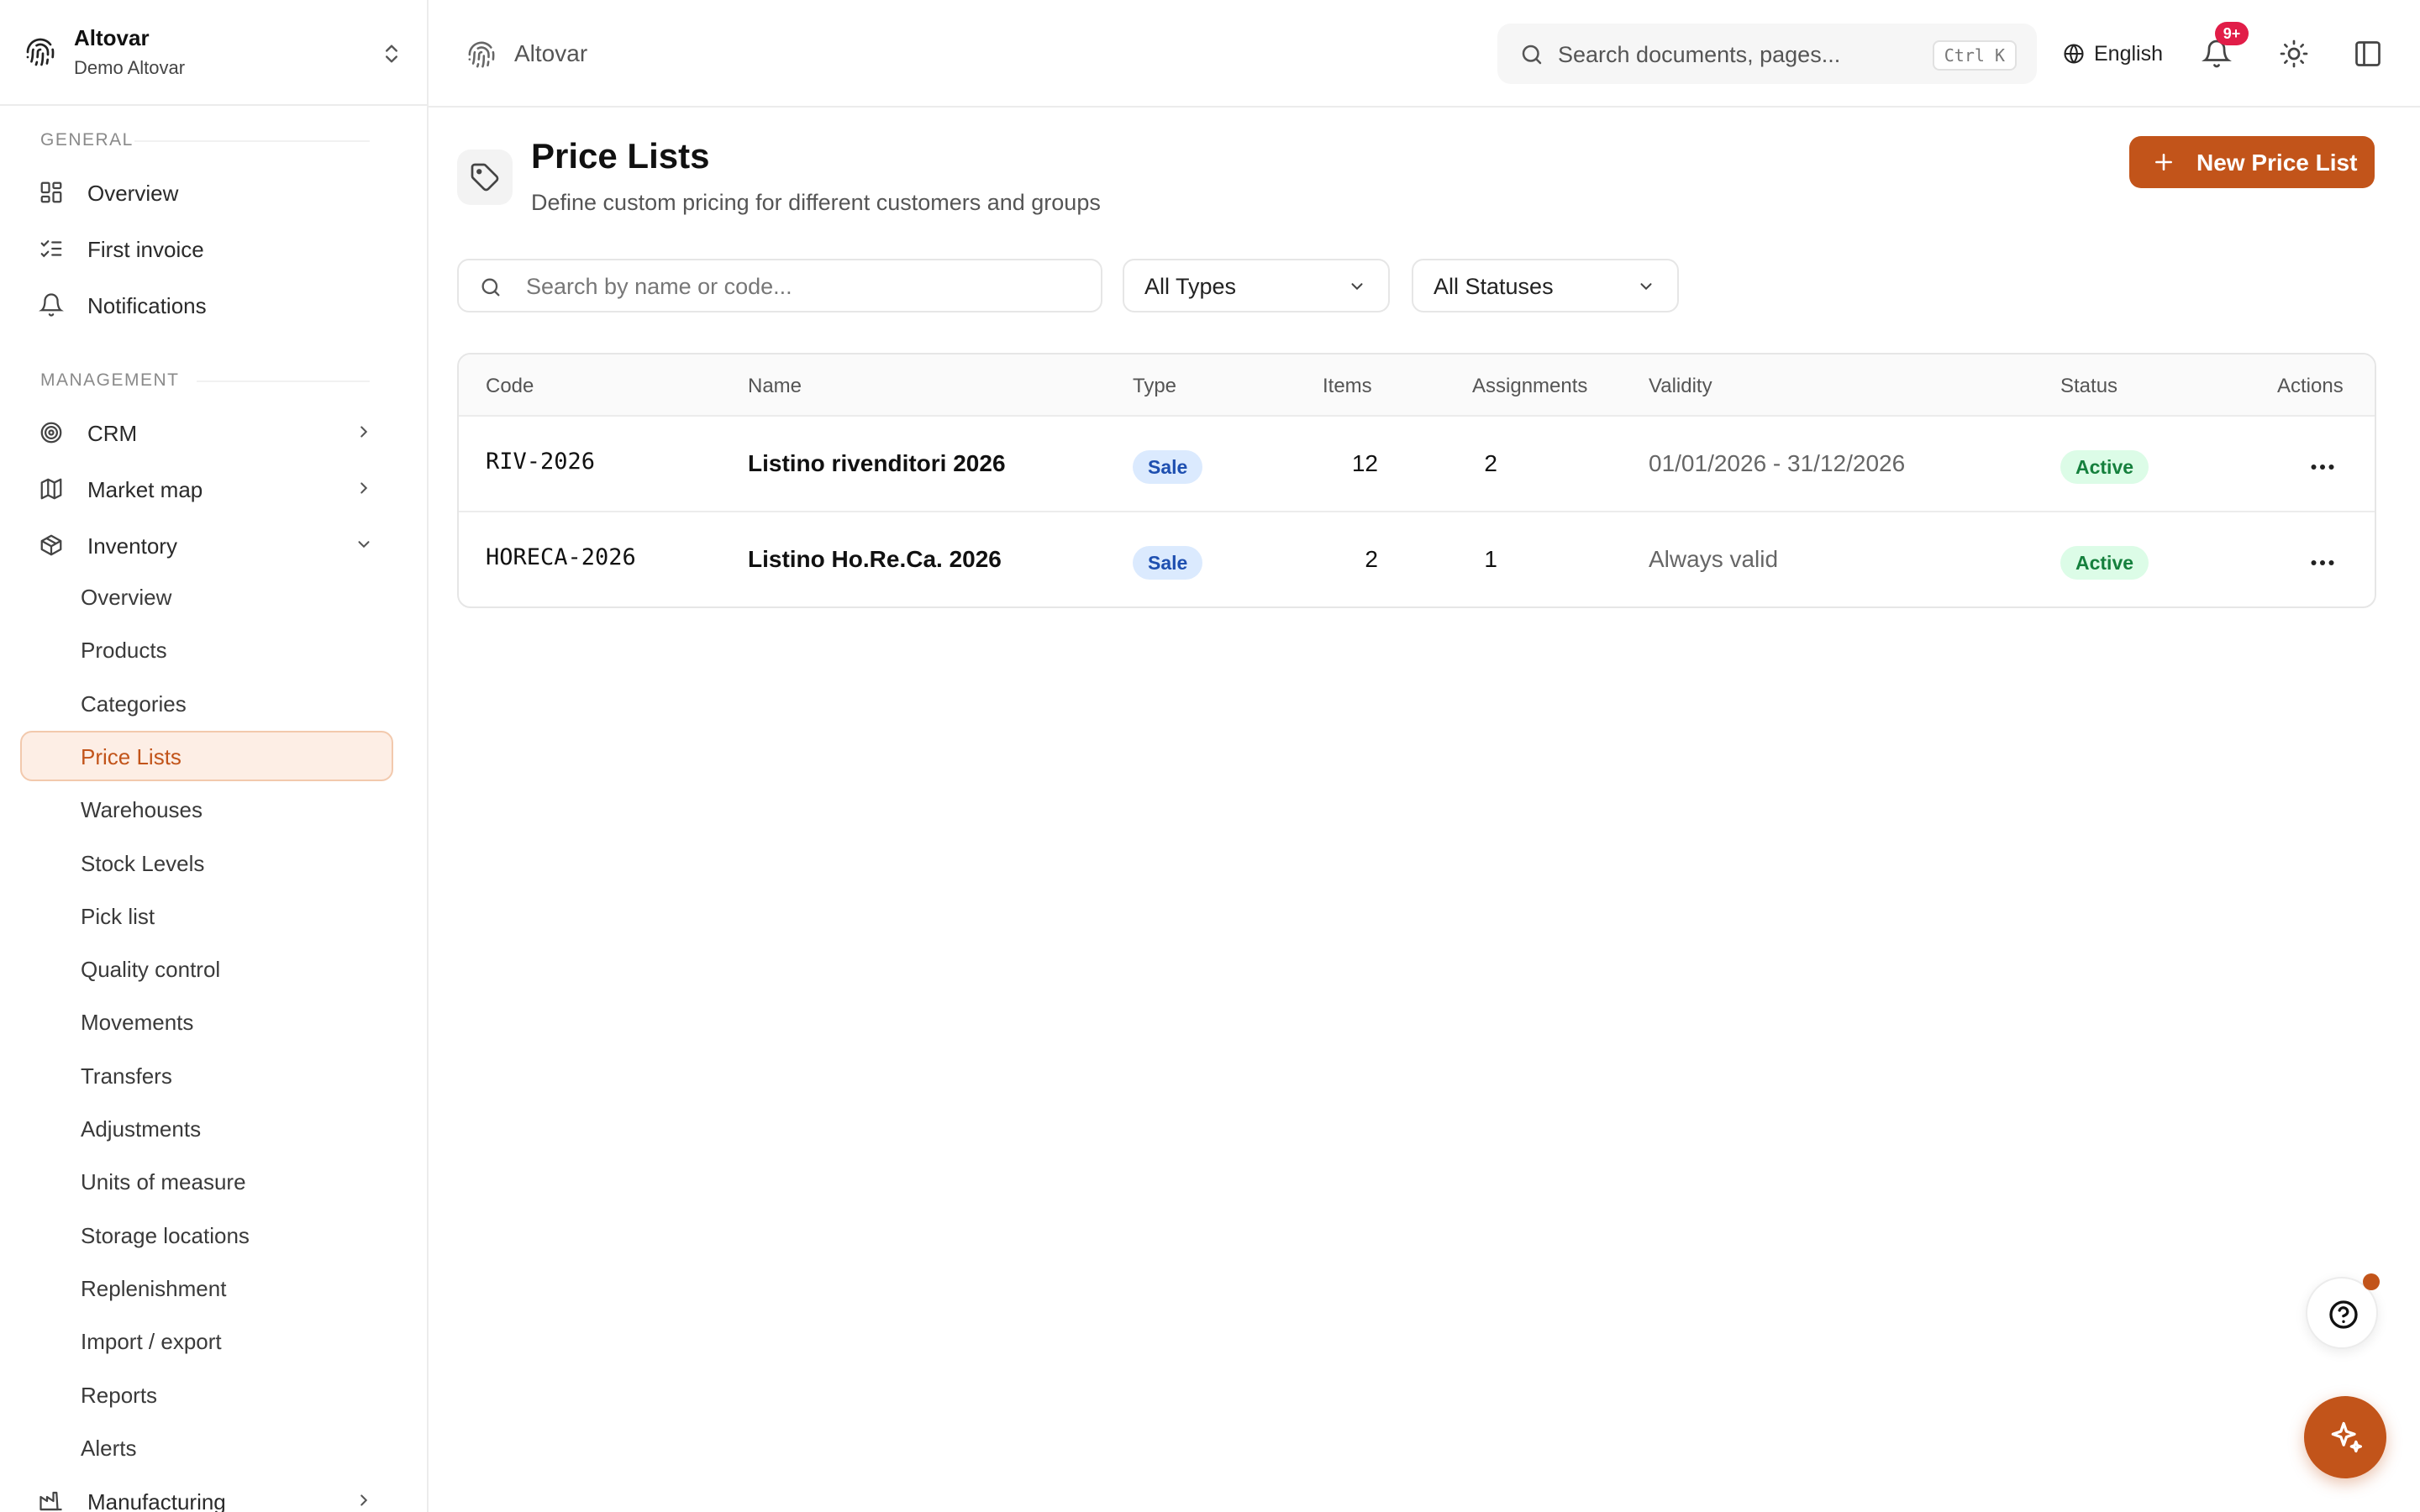  Describe the element at coordinates (51, 192) in the screenshot. I see `dashboard-icon` at that location.